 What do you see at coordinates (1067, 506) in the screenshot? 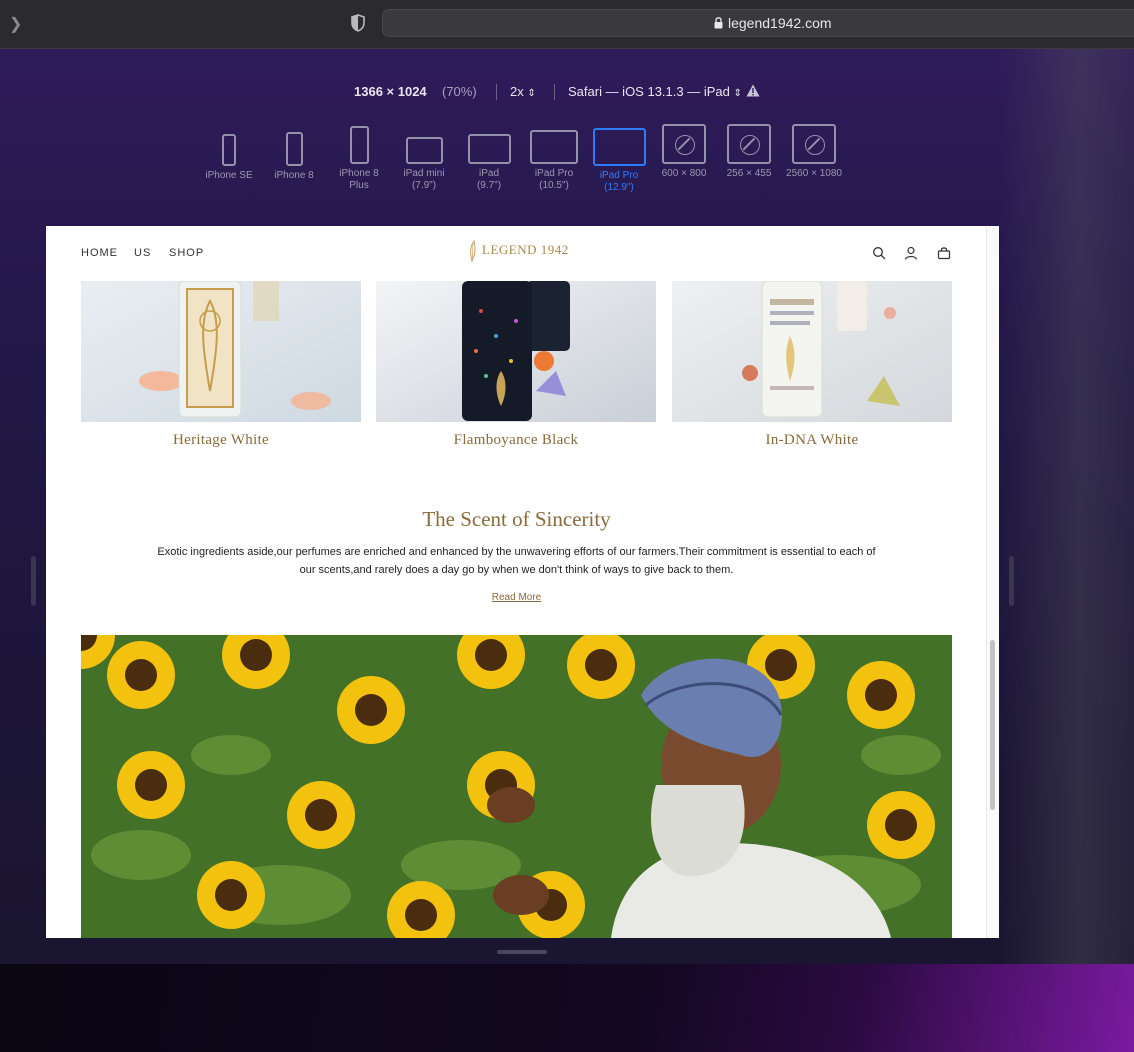
I see `background-glow` at bounding box center [1067, 506].